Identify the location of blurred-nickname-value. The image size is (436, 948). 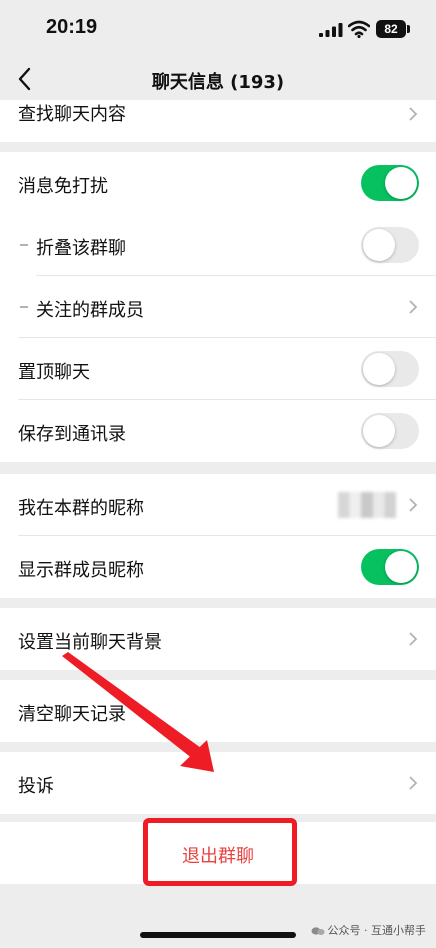
(367, 505).